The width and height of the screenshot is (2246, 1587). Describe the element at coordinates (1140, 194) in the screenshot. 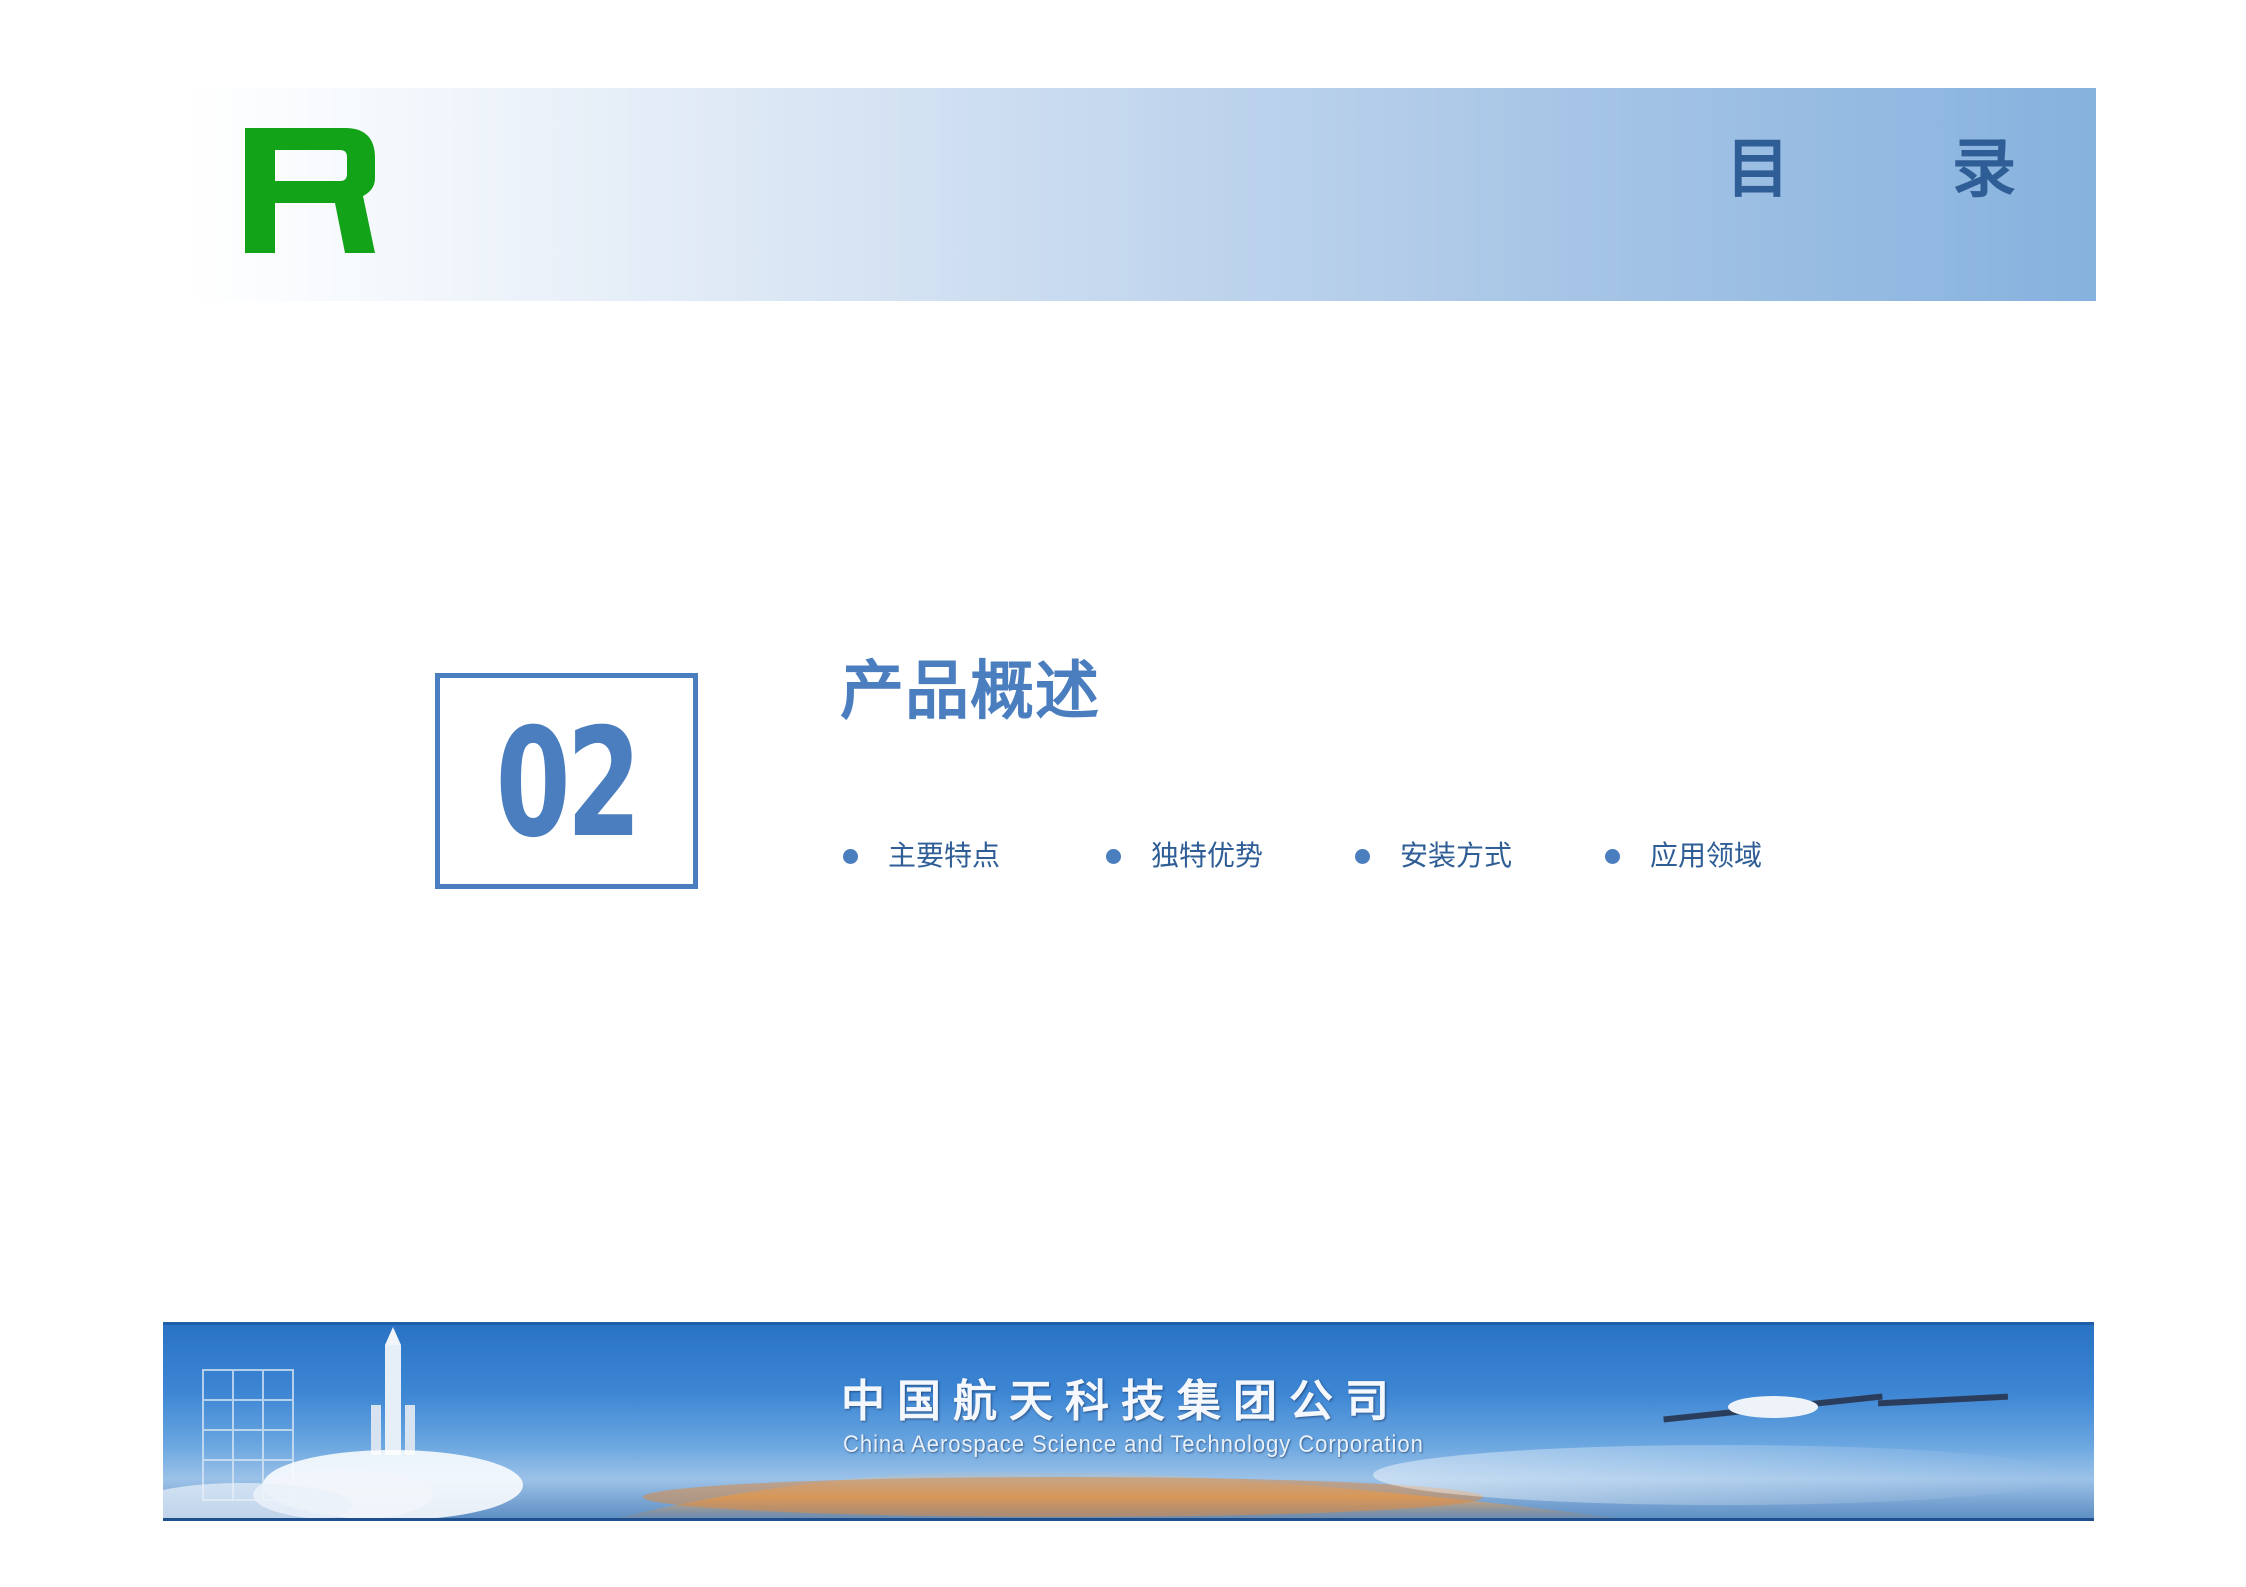

I see `header-band: R 目 录` at that location.